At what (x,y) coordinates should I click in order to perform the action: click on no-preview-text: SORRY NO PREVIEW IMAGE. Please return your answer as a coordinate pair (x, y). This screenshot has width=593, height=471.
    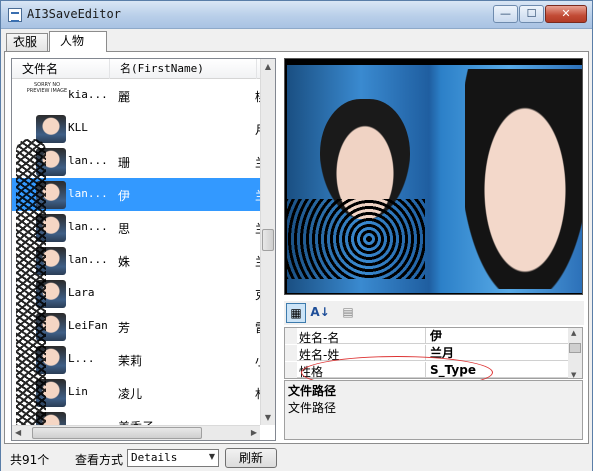
    Looking at the image, I should click on (47, 88).